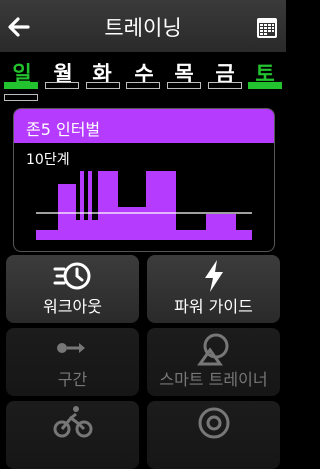 The image size is (320, 469). I want to click on workout-tile: 워크아웃, so click(72, 289).